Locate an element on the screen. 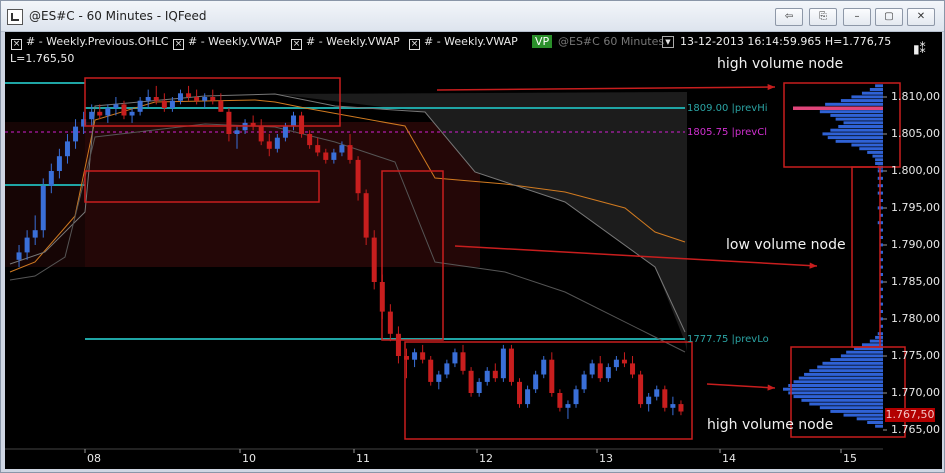 This screenshot has width=945, height=473. chevron-down-icon: ▼ is located at coordinates (668, 42).